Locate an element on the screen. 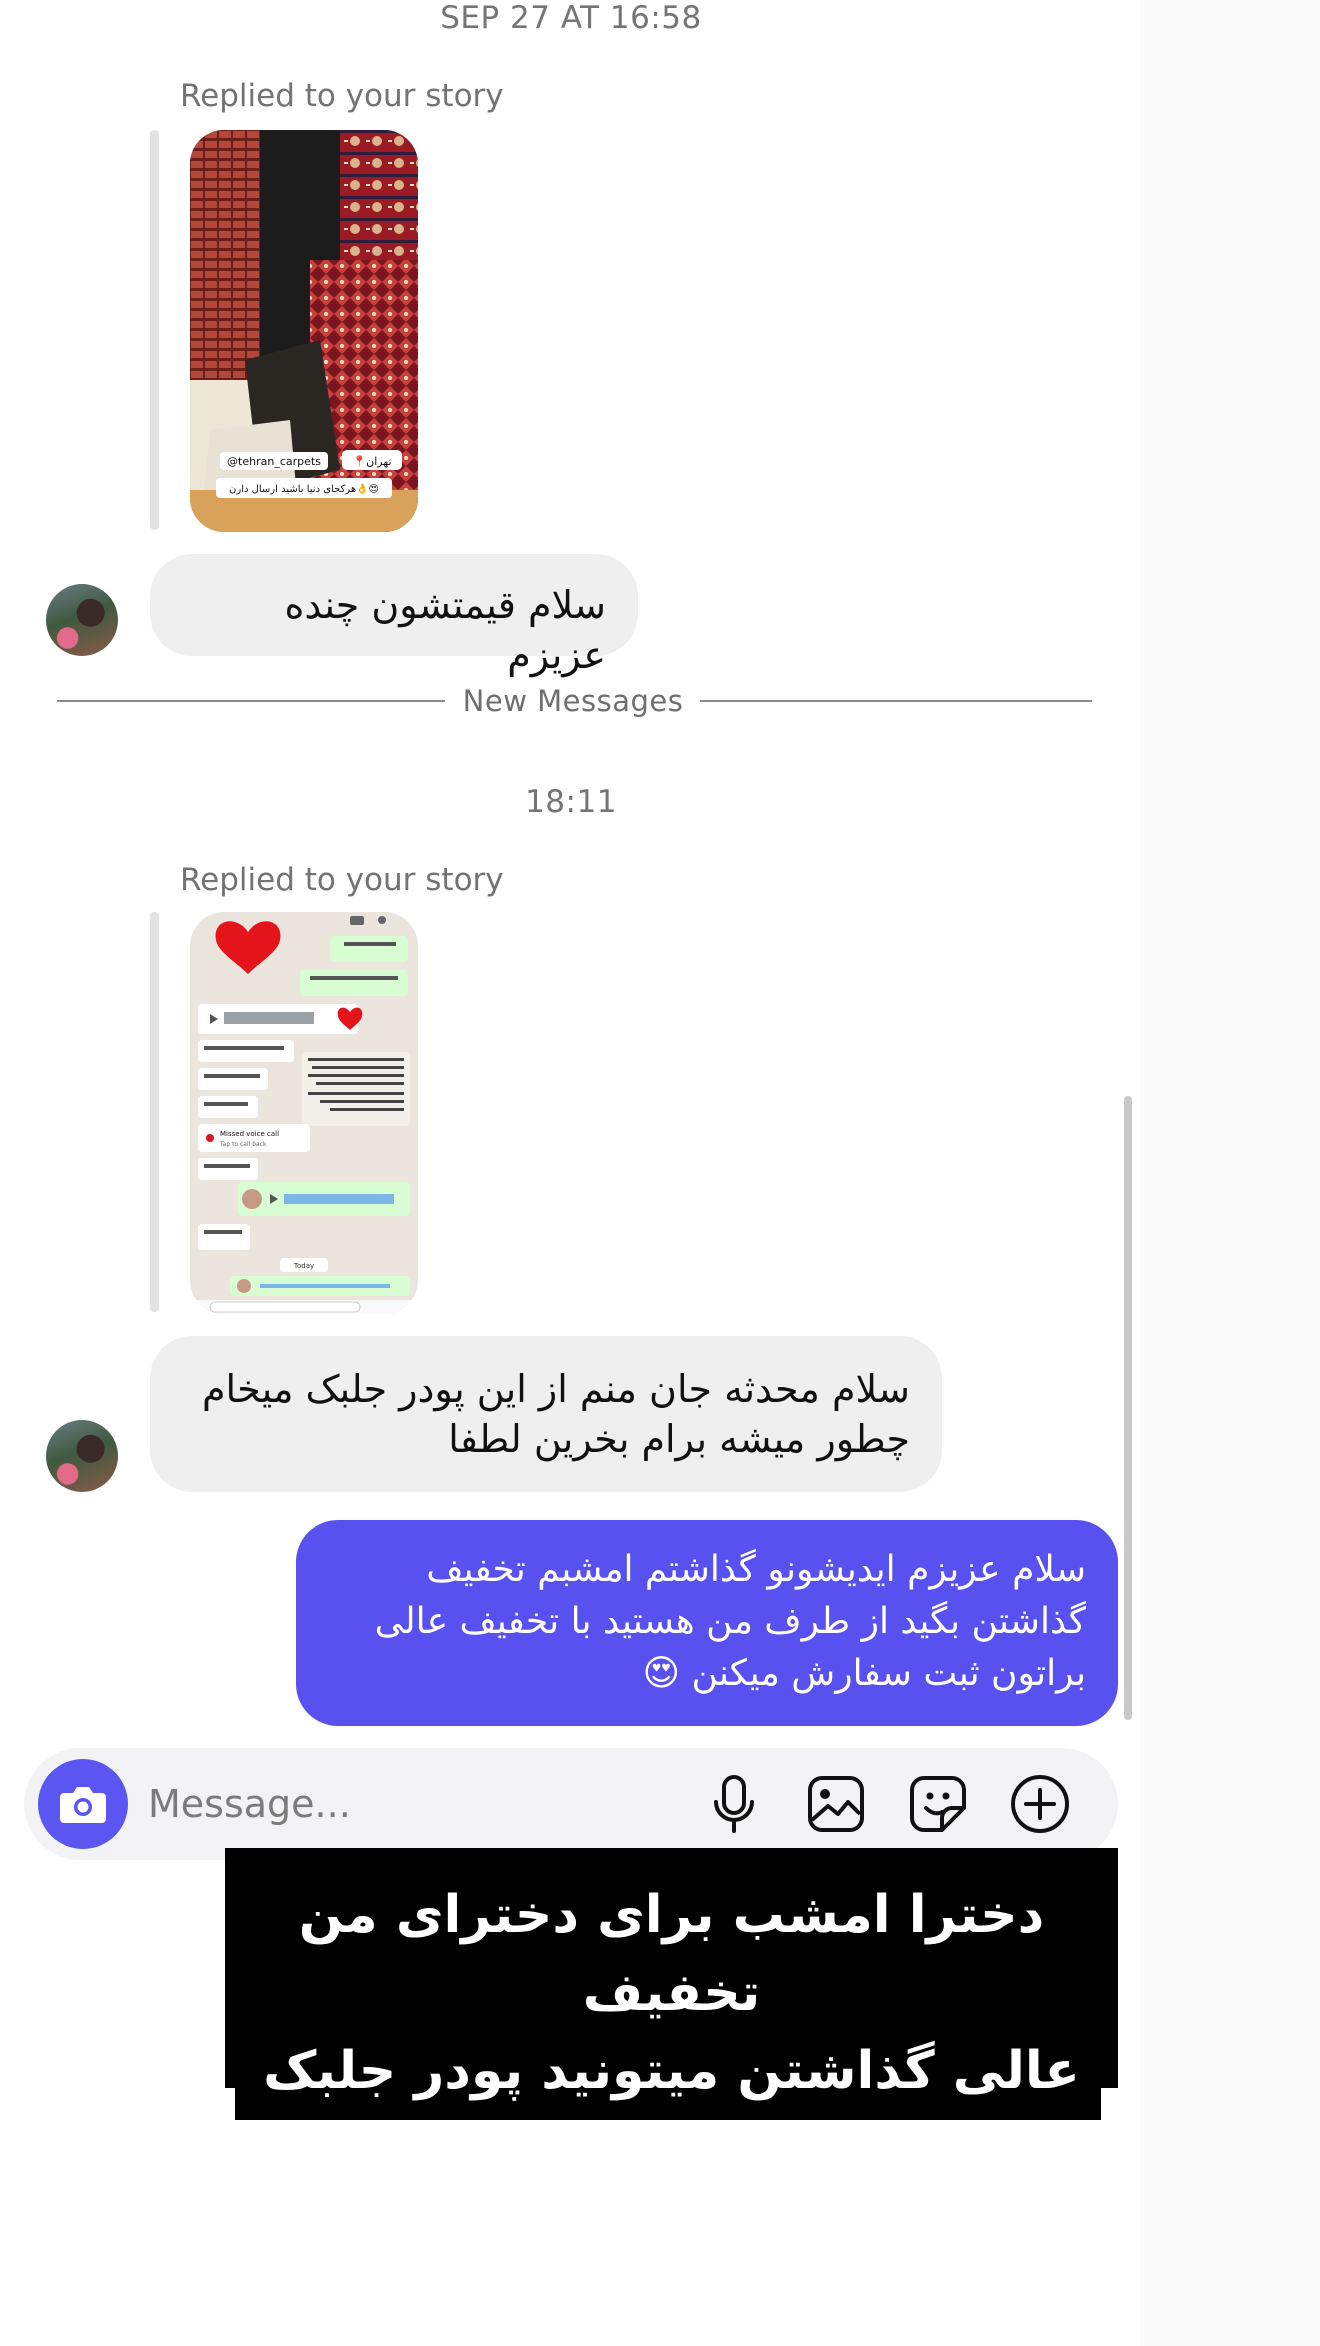 Image resolution: width=1320 pixels, height=2346 pixels. timestamp-divider: 18:11 is located at coordinates (571, 802).